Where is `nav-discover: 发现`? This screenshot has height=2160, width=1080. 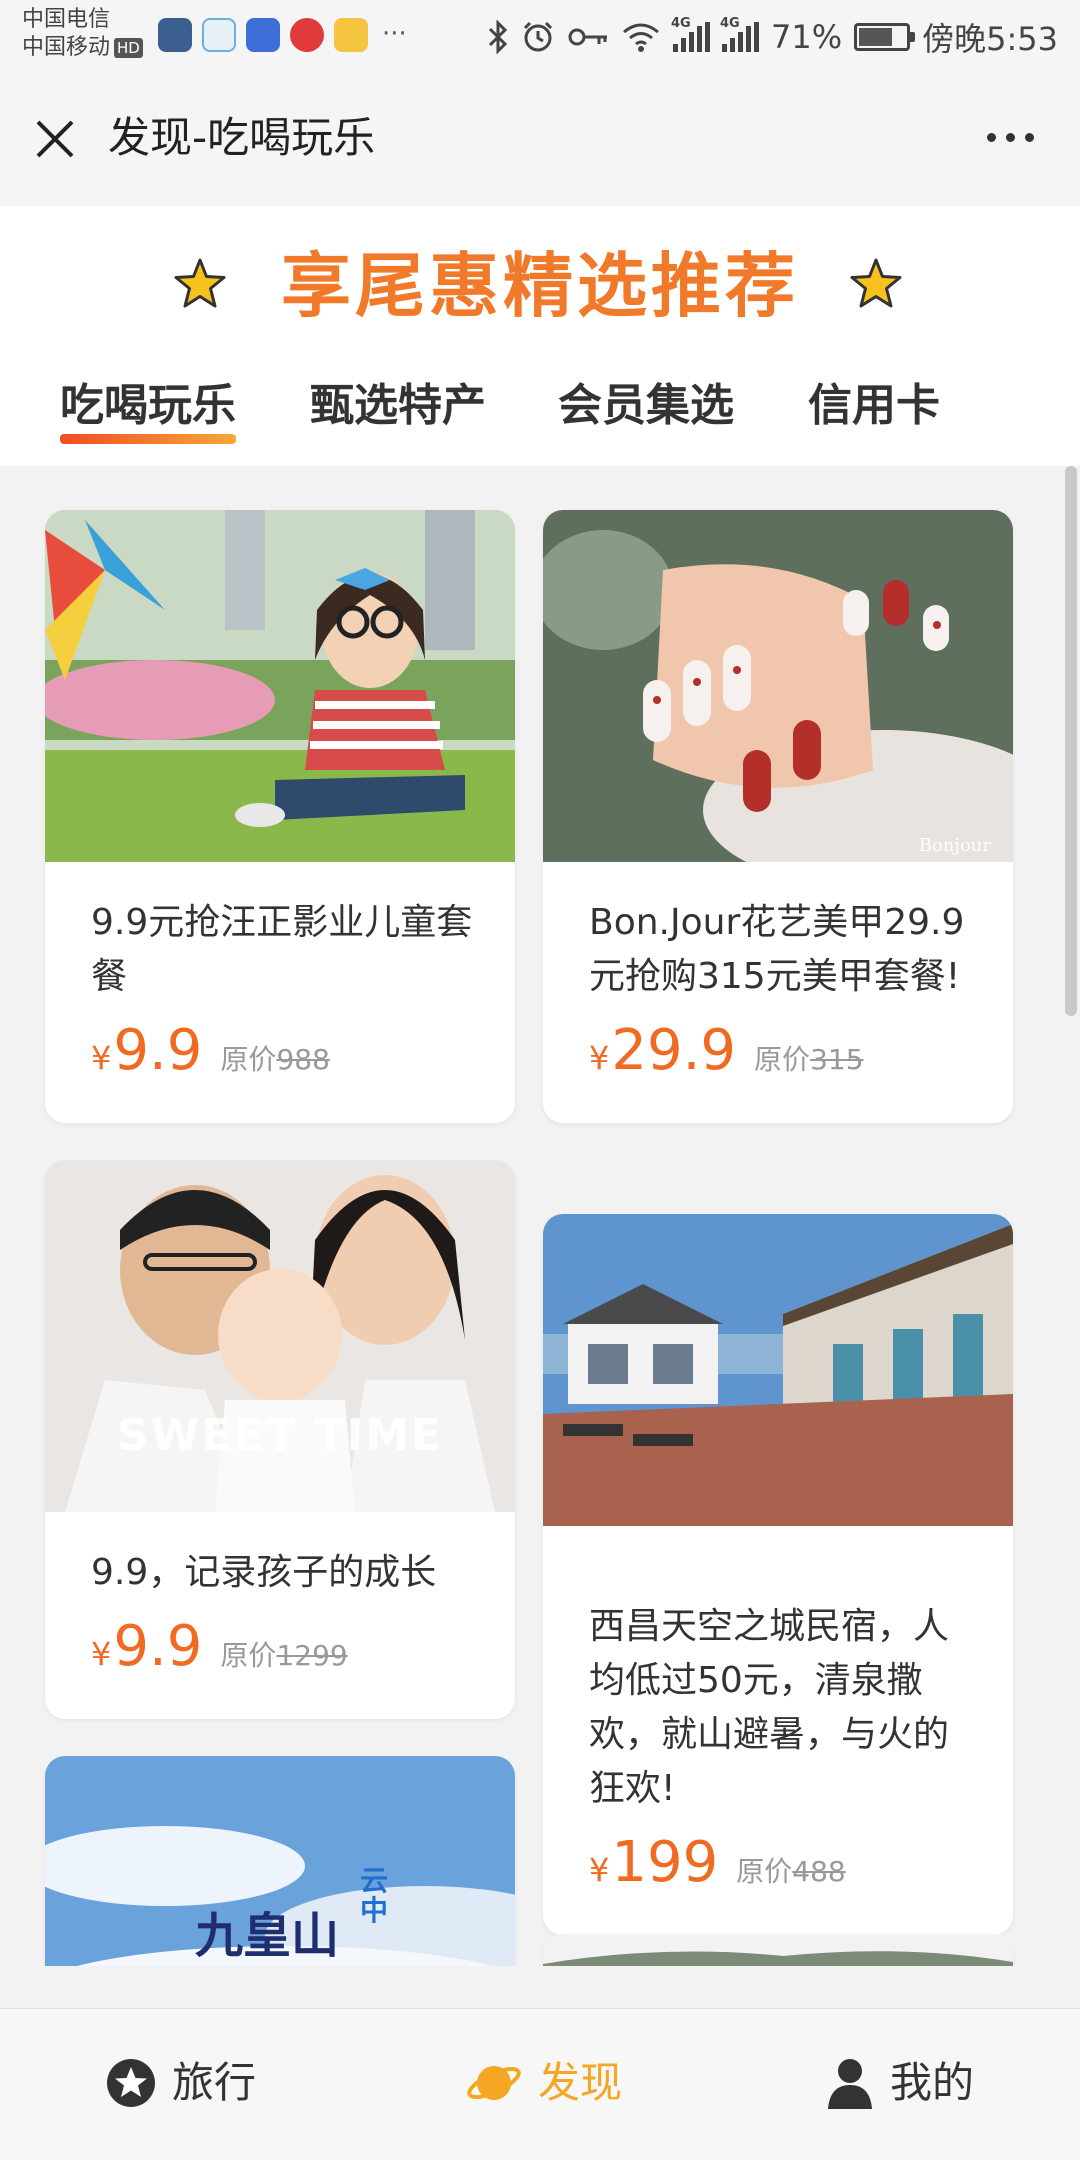
nav-discover: 发现 is located at coordinates (544, 2083).